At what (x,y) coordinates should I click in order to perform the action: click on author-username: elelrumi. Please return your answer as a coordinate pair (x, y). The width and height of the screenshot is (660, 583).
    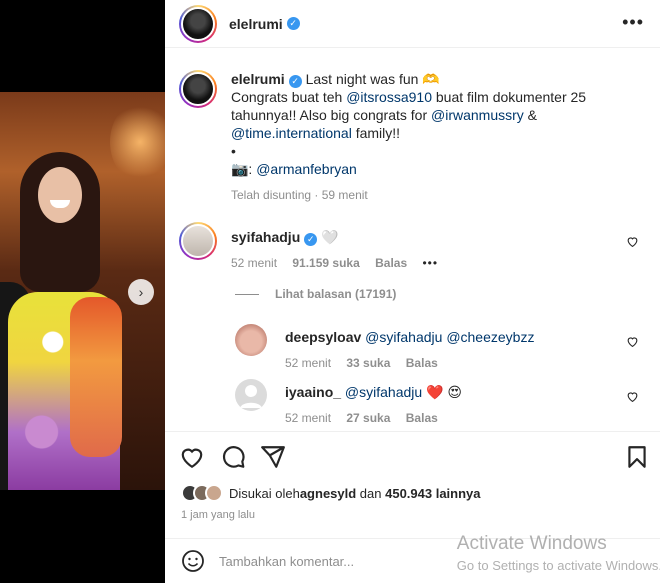
    Looking at the image, I should click on (256, 24).